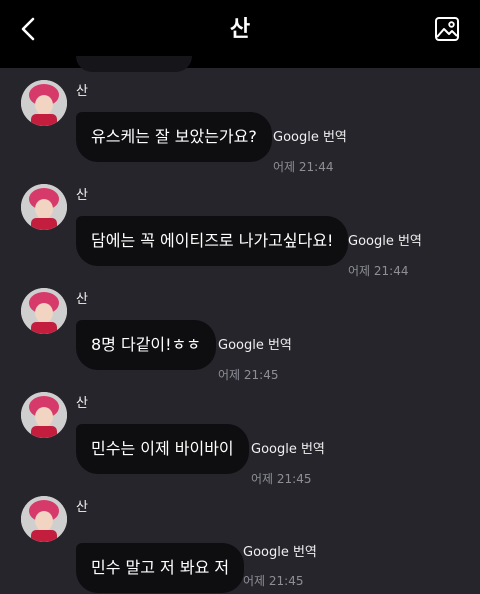 Image resolution: width=480 pixels, height=594 pixels. I want to click on message-bubble: 담에는 꼭 에이티즈로 나가고싶다요!, so click(212, 241).